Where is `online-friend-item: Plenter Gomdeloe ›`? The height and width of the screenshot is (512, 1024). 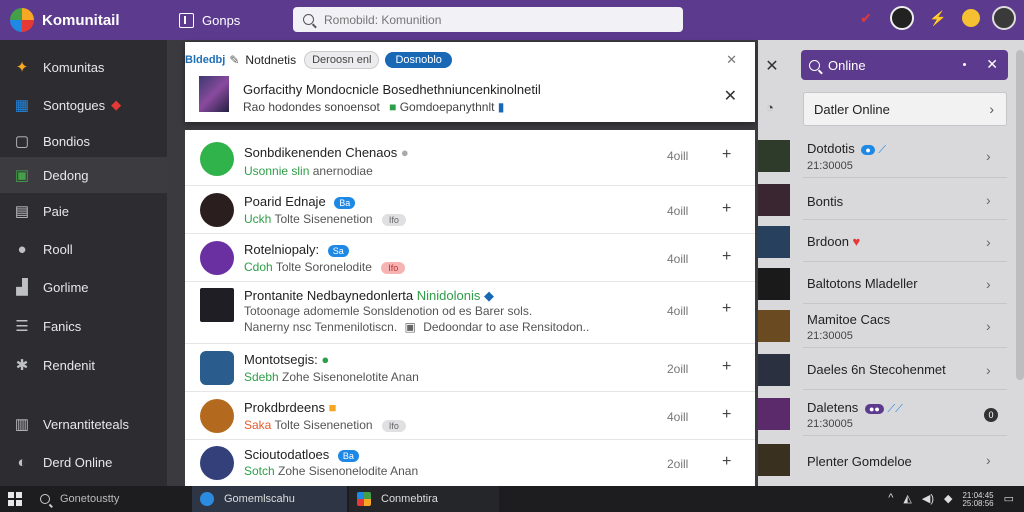 online-friend-item: Plenter Gomdeloe › is located at coordinates (891, 461).